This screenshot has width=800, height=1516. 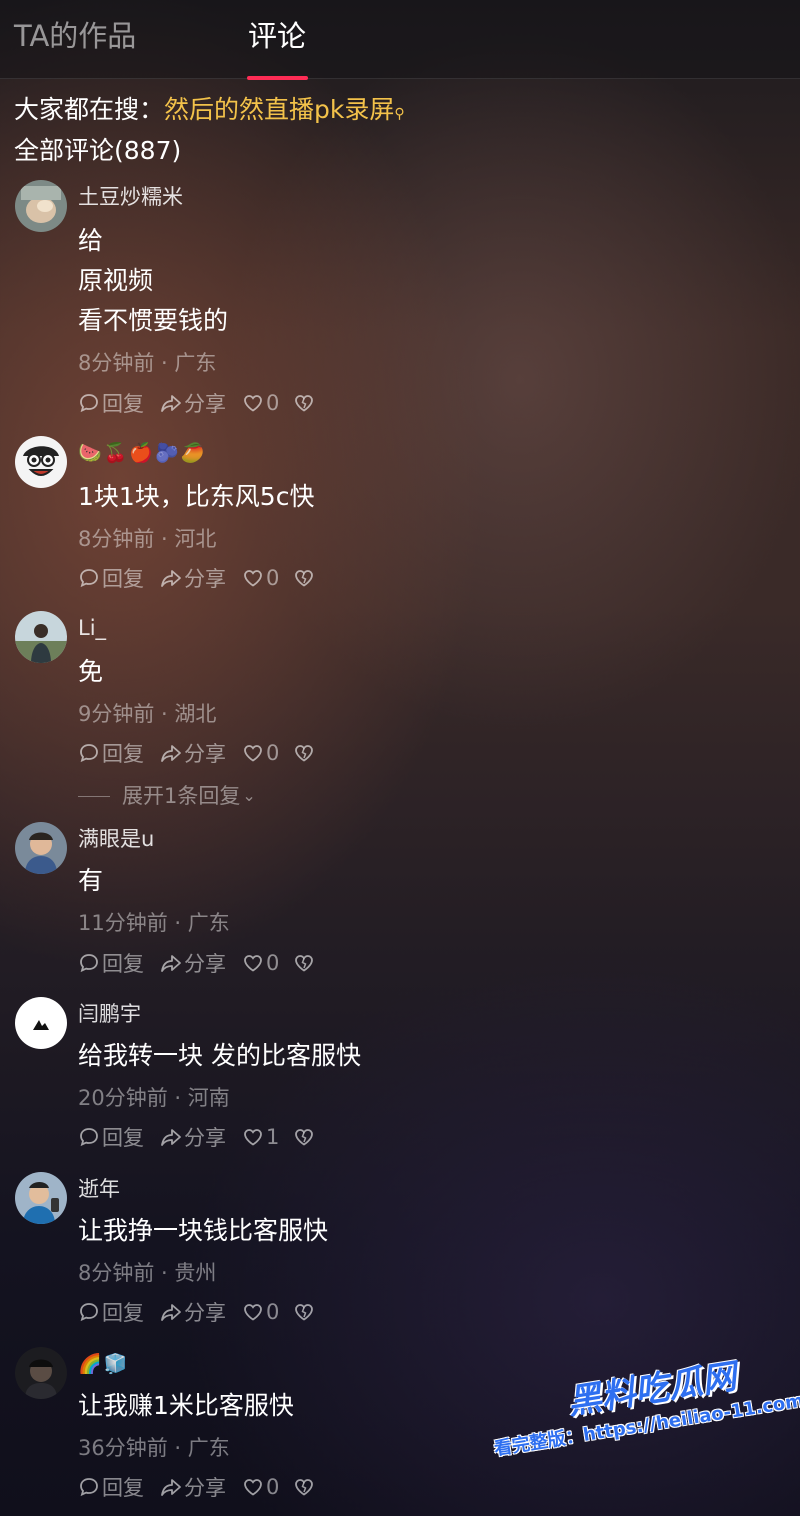 I want to click on comment-username: 闫鹏宇, so click(x=109, y=1014).